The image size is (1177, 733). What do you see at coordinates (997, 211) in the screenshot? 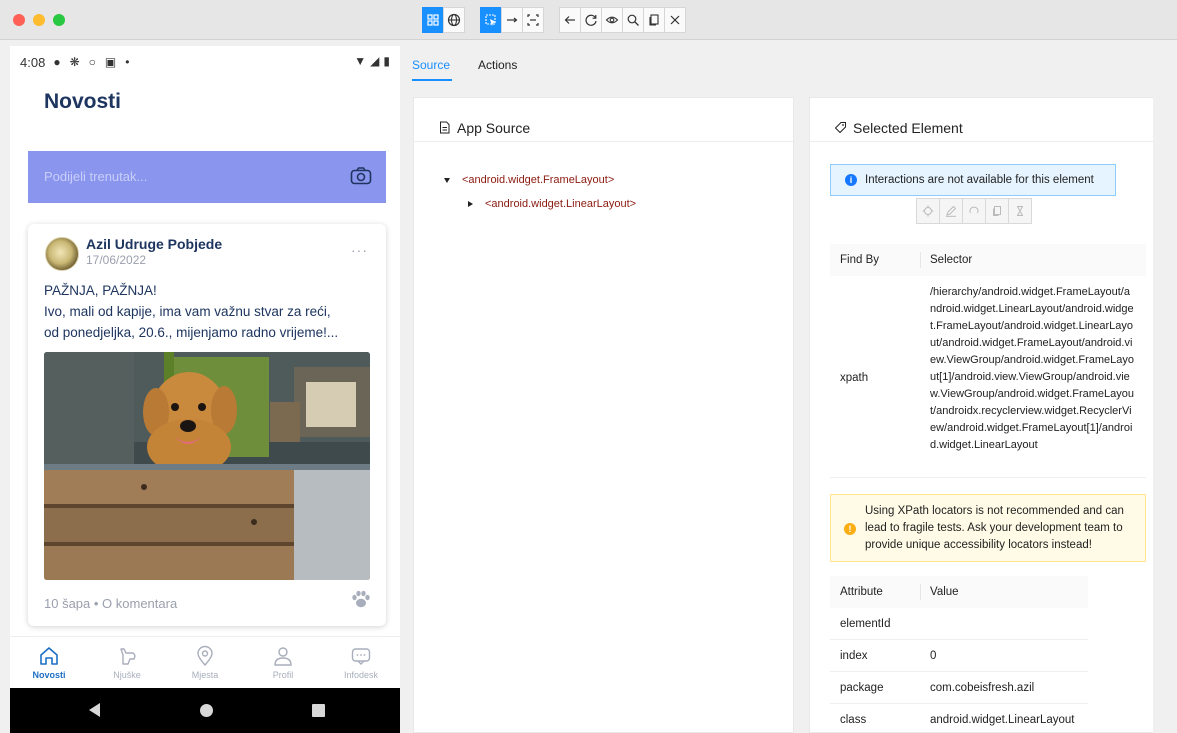
I see `copy-attributes-button` at bounding box center [997, 211].